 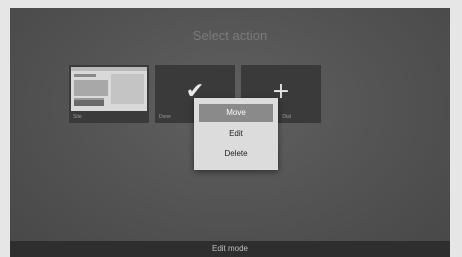 I want to click on status-bar: Edit mode, so click(x=230, y=249).